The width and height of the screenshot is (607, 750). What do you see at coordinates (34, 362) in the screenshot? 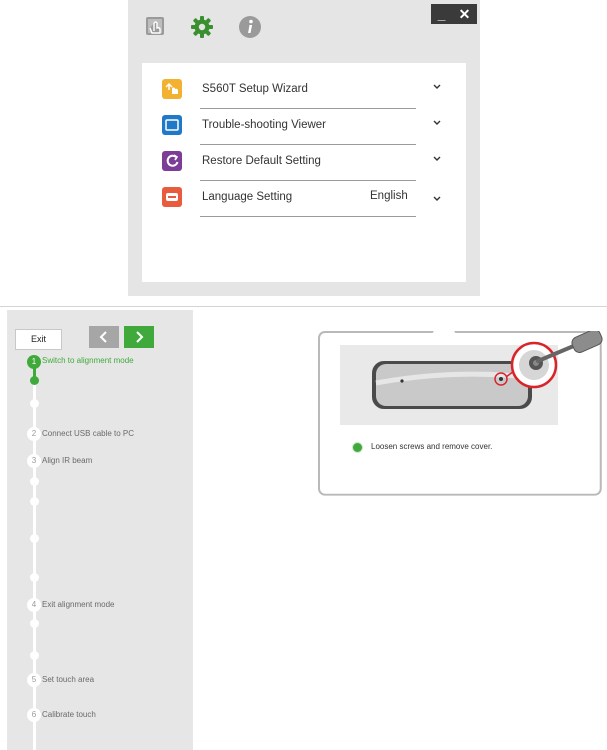
I see `step-number: 1` at bounding box center [34, 362].